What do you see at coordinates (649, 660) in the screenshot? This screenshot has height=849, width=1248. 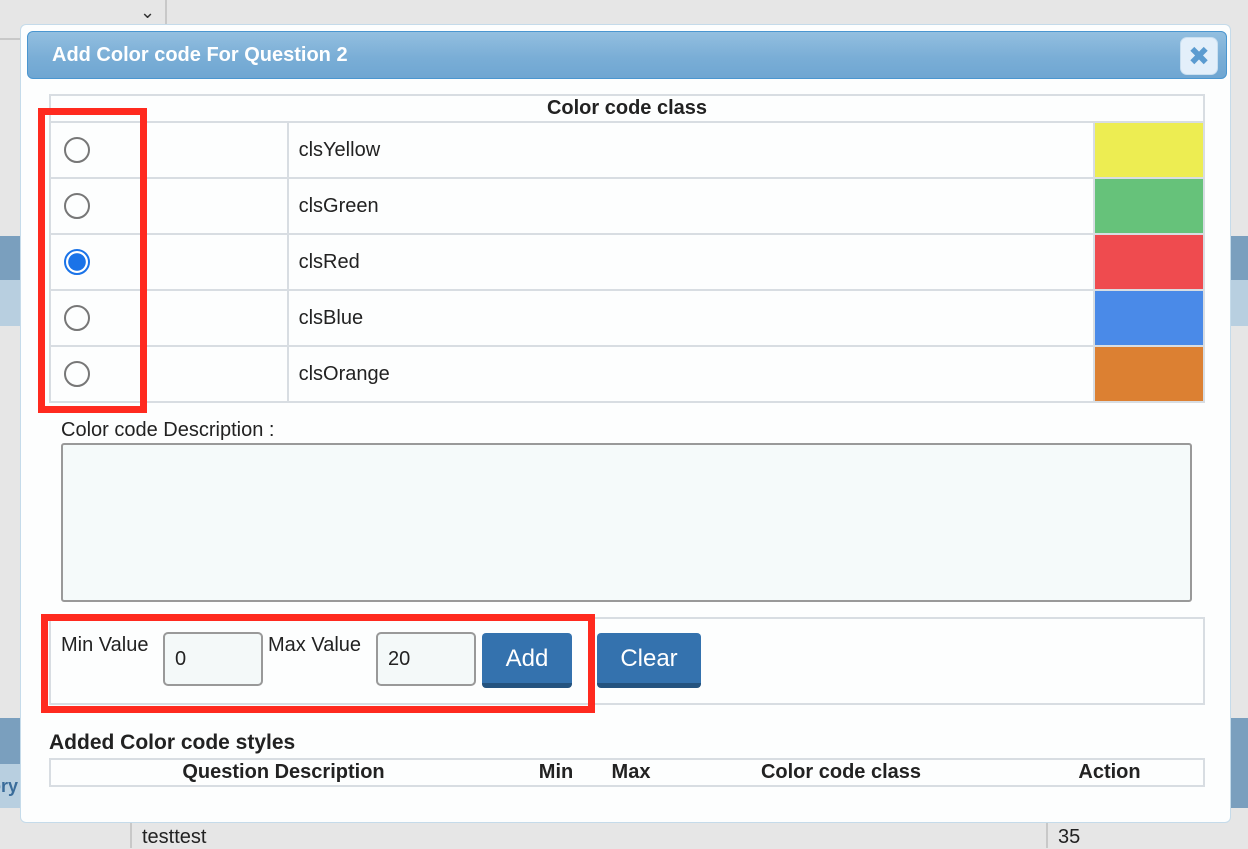 I see `clear-button: Clear` at bounding box center [649, 660].